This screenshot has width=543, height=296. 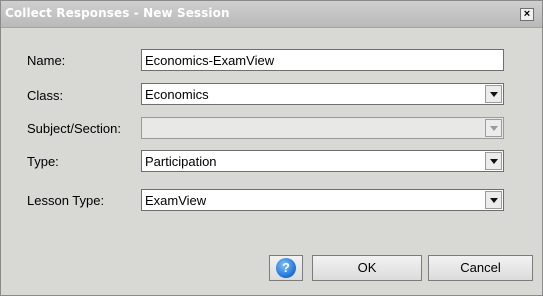 I want to click on window-title: Collect Responses - New Session, so click(x=117, y=13).